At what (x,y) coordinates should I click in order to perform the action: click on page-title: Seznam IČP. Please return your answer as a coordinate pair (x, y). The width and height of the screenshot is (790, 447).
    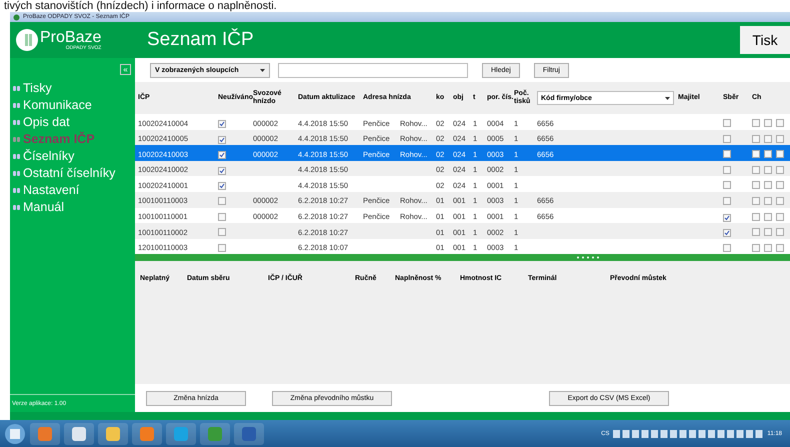
    Looking at the image, I should click on (200, 40).